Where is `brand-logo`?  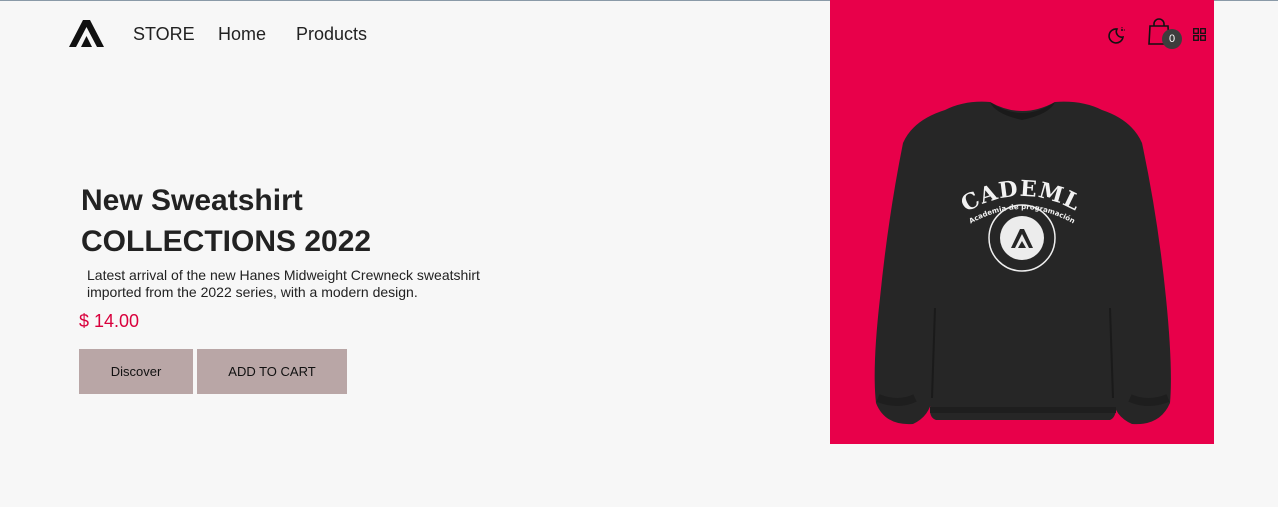 brand-logo is located at coordinates (87, 33).